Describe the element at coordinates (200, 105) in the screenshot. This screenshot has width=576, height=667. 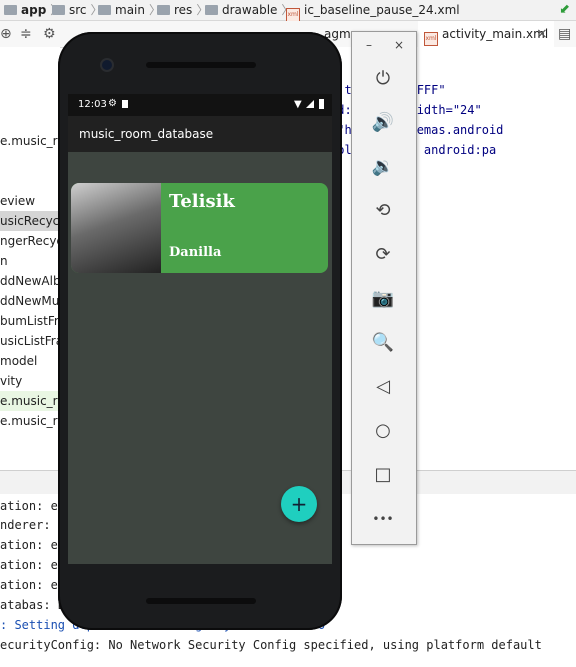
I see `status-bar: 12:03 ⚙ ▼` at that location.